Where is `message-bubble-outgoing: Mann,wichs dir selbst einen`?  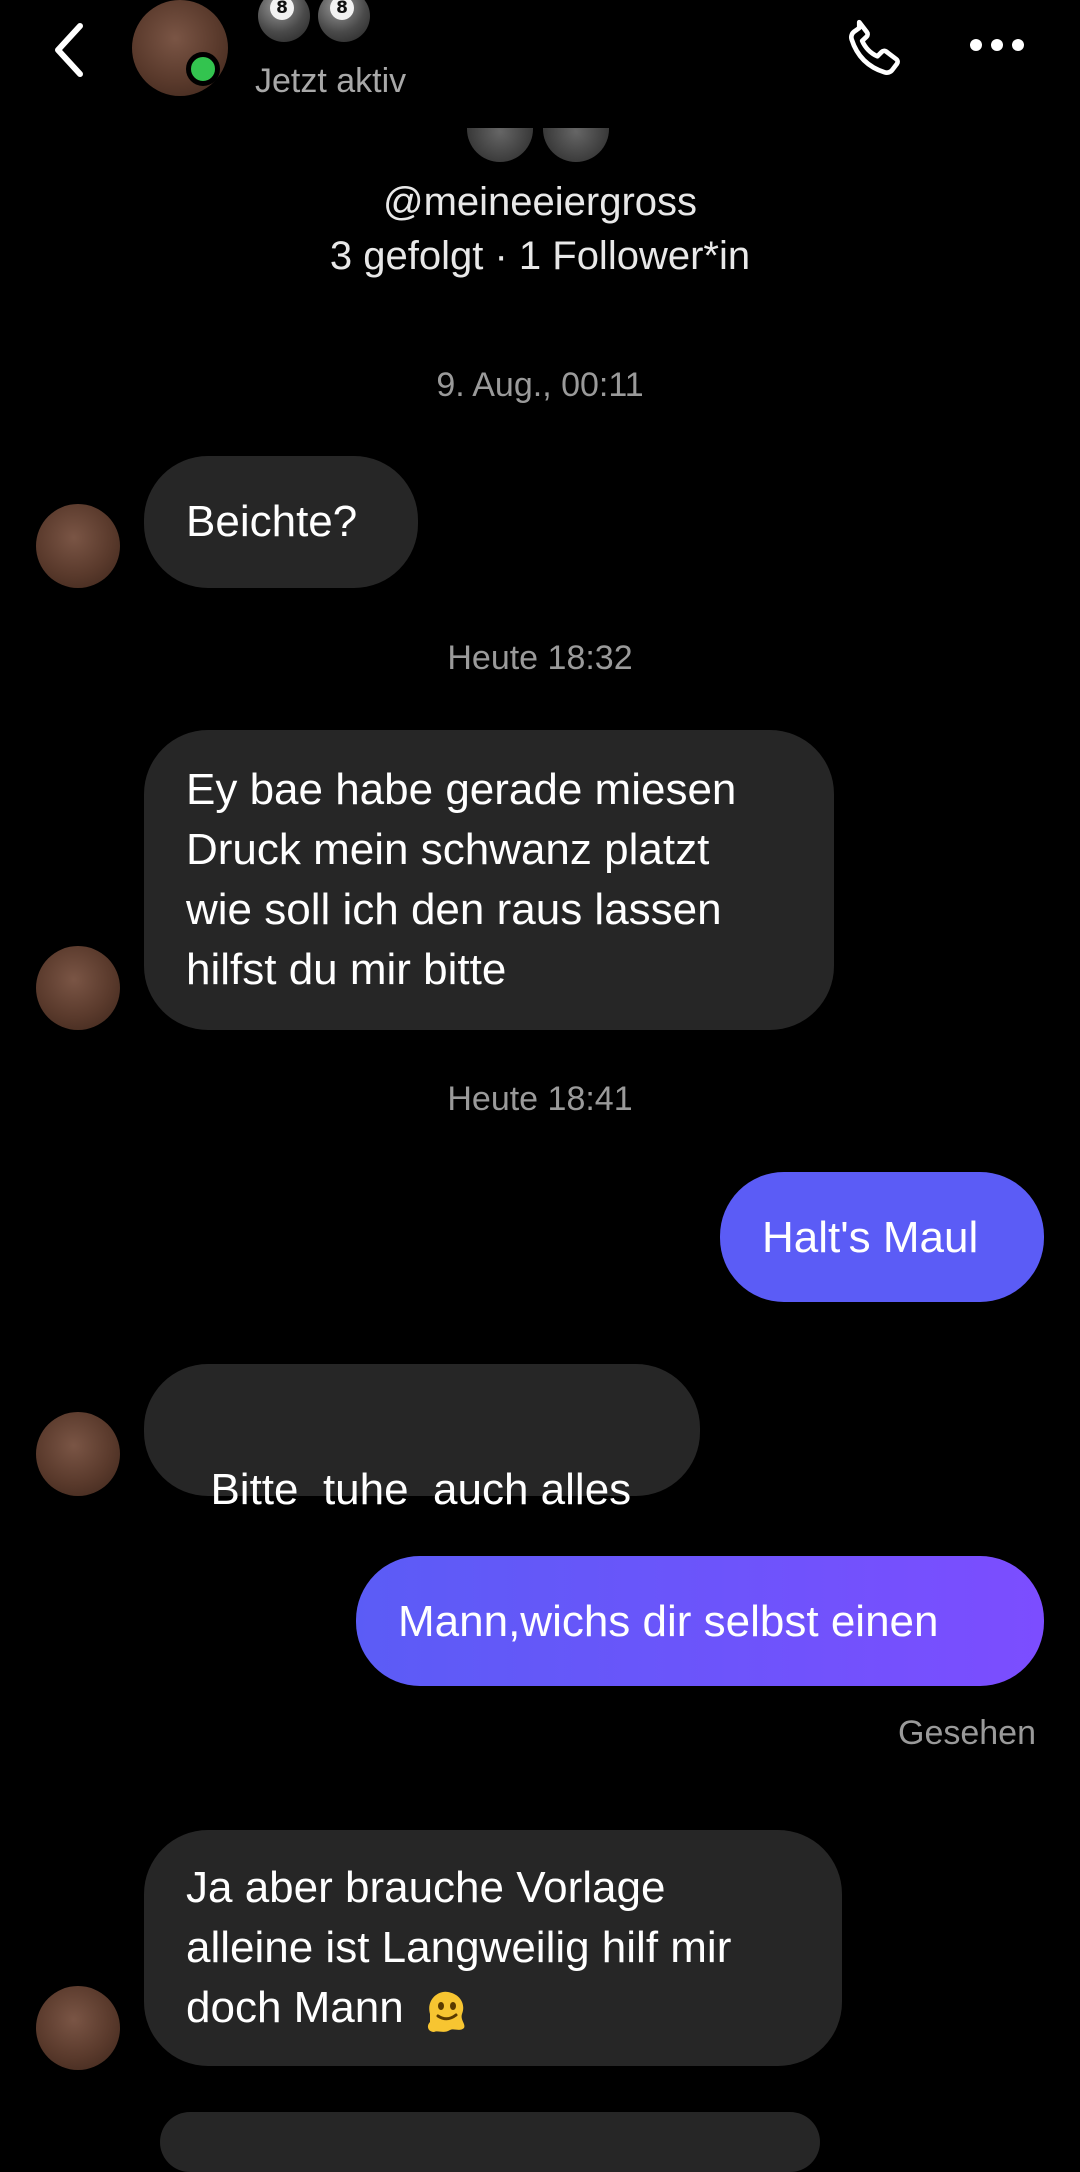 message-bubble-outgoing: Mann,wichs dir selbst einen is located at coordinates (700, 1621).